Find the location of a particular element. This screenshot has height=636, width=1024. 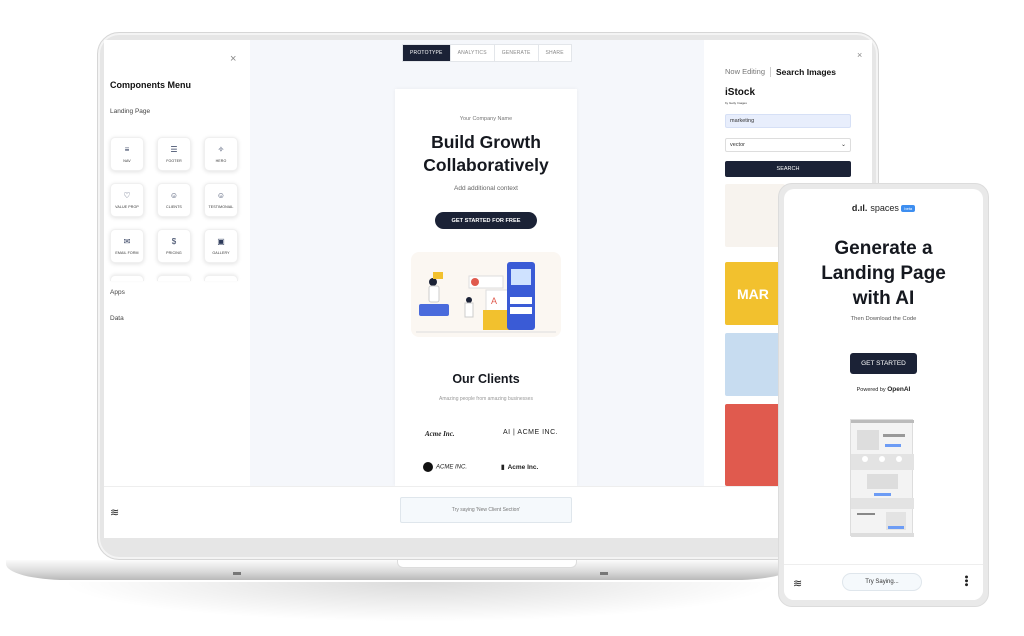

wireframe-preview is located at coordinates (882, 478).